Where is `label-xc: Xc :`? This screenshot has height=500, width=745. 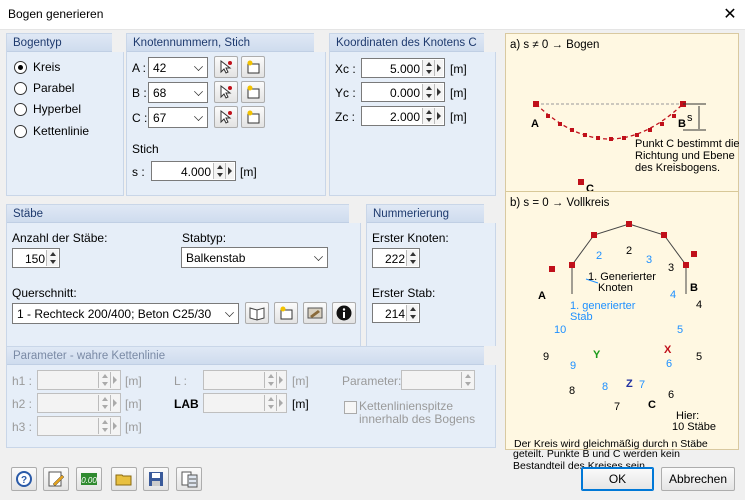
label-xc: Xc : is located at coordinates (345, 69).